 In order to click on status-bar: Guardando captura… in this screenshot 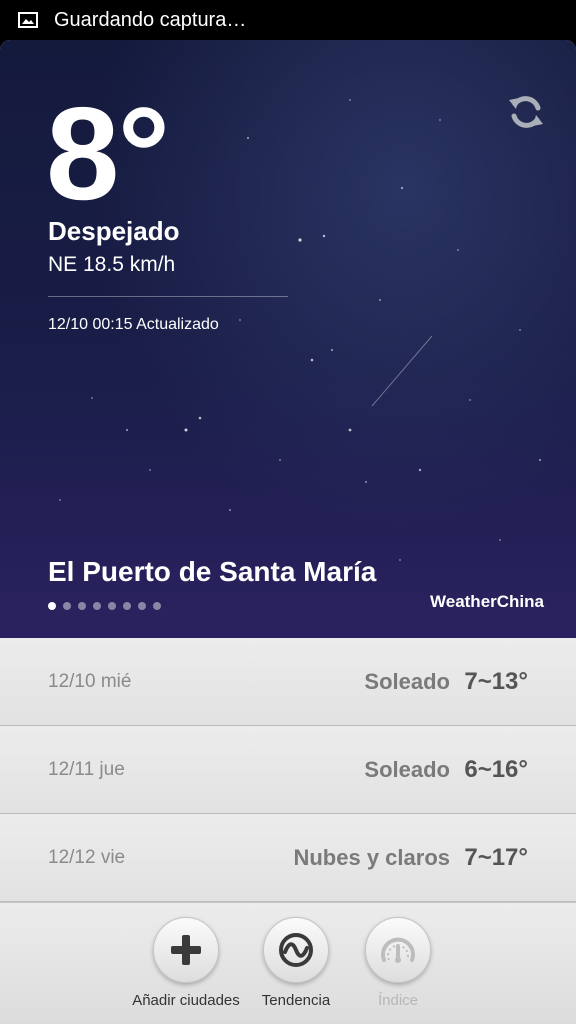, I will do `click(288, 20)`.